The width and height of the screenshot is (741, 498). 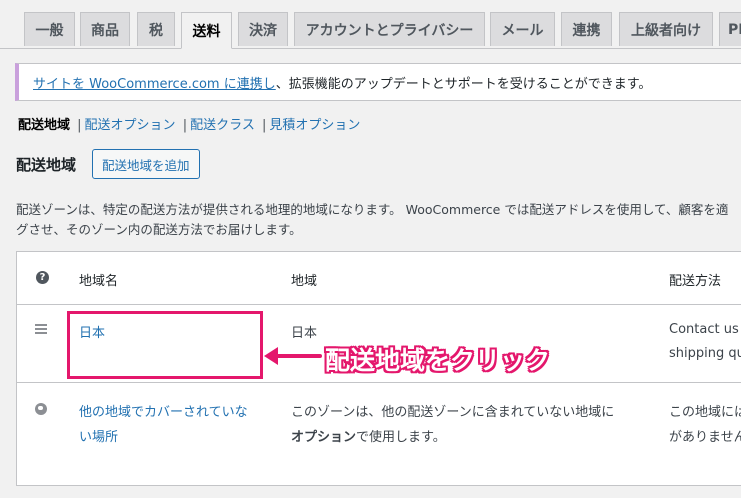 I want to click on subnav-shipping-options: 配送オプション, so click(x=130, y=125).